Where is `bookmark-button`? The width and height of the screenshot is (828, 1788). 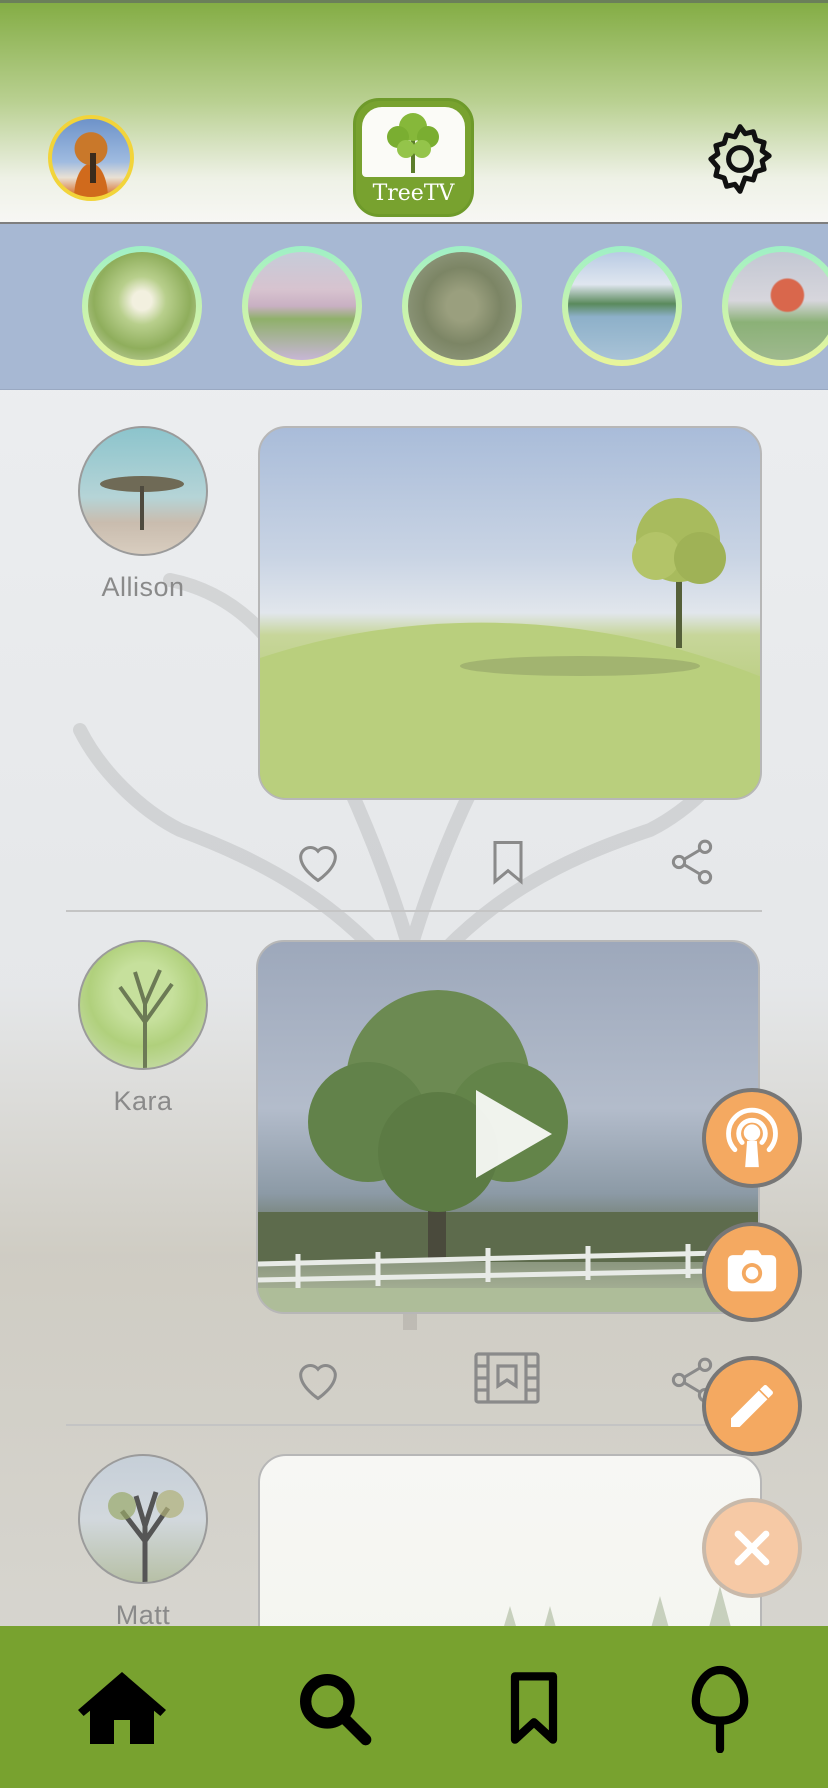 bookmark-button is located at coordinates (508, 862).